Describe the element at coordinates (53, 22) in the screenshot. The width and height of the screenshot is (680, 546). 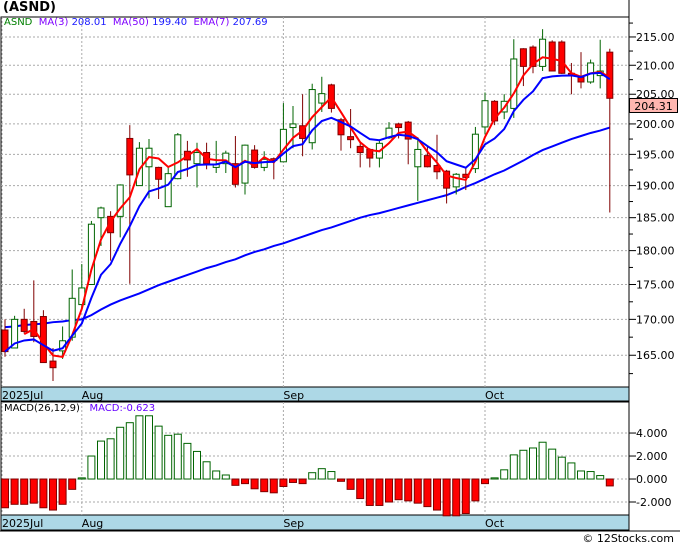
I see `legend-ma3-label: MA(3)` at that location.